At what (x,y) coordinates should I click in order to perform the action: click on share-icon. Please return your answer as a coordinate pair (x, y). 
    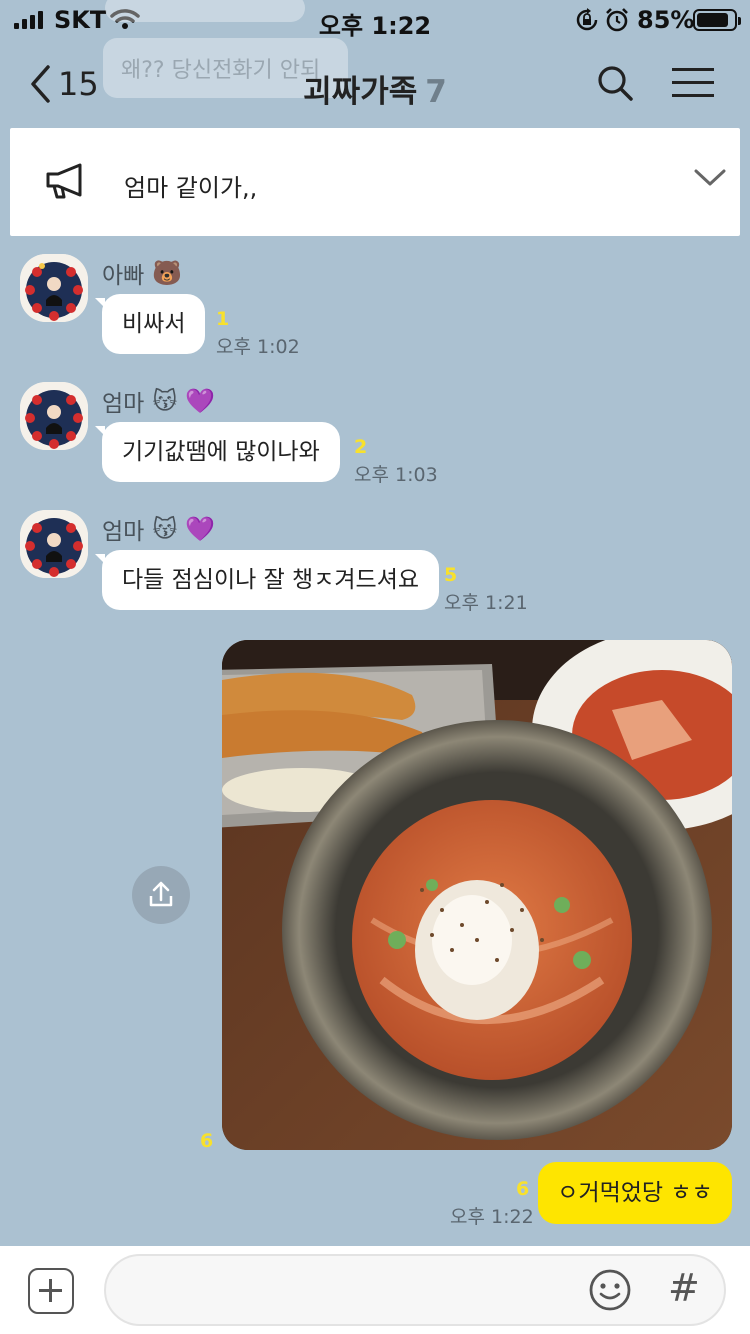
    Looking at the image, I should click on (161, 894).